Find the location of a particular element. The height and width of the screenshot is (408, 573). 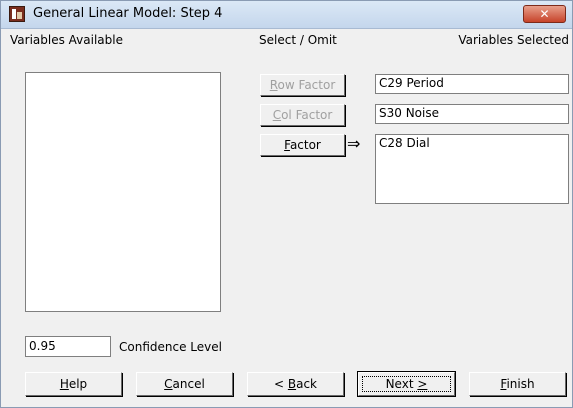

finish-label: inish is located at coordinates (520, 384).